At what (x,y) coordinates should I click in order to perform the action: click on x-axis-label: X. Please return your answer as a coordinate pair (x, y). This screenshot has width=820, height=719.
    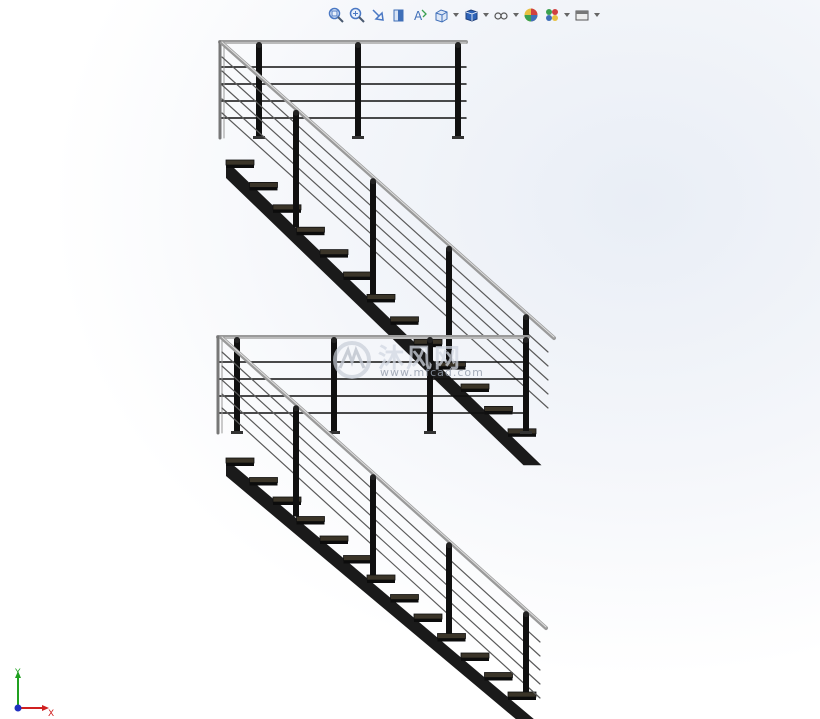
    Looking at the image, I should click on (51, 713).